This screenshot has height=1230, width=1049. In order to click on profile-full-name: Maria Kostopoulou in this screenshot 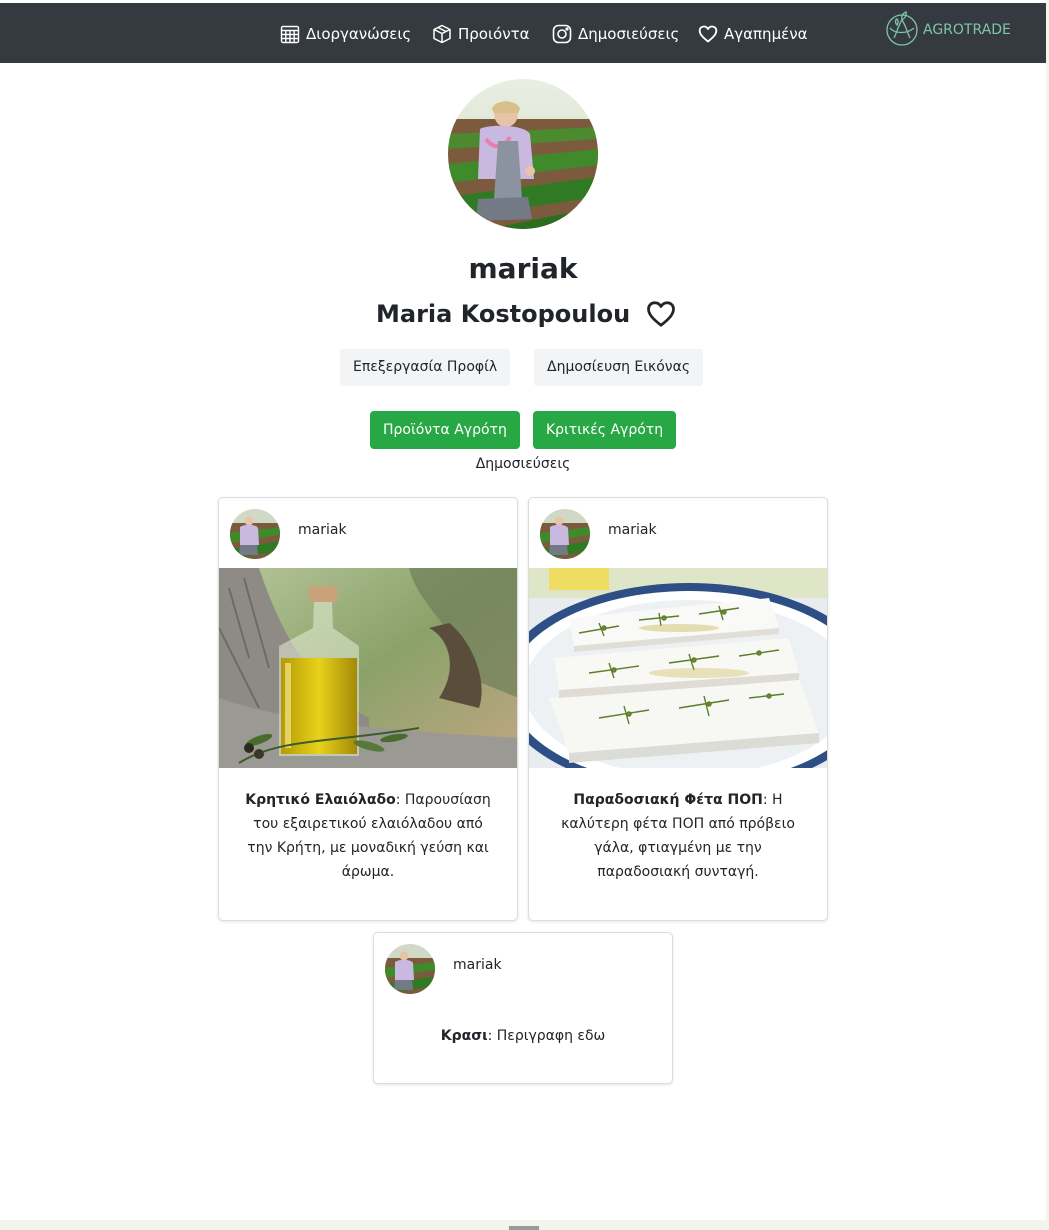, I will do `click(503, 314)`.